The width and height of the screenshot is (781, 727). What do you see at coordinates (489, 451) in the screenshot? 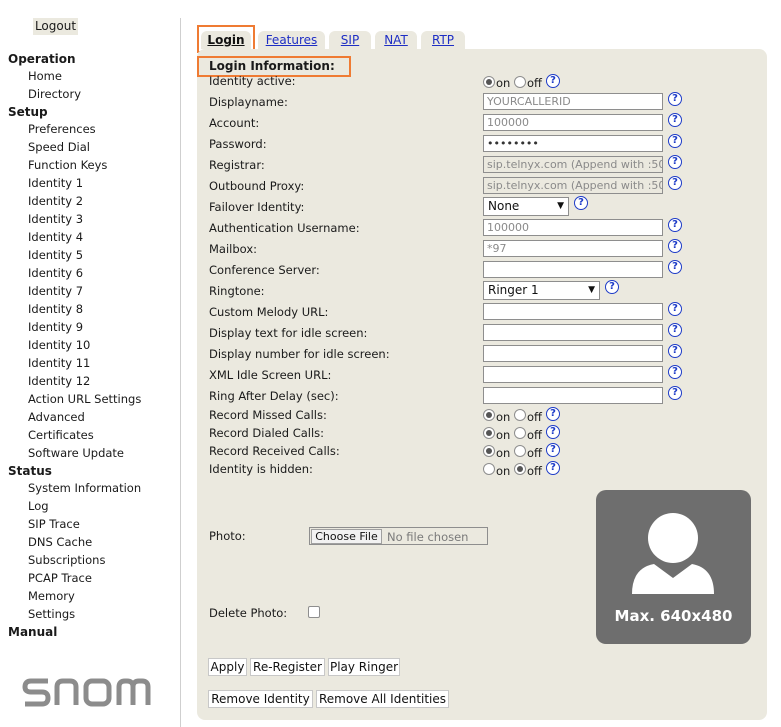
I see `record-received-on-radio` at bounding box center [489, 451].